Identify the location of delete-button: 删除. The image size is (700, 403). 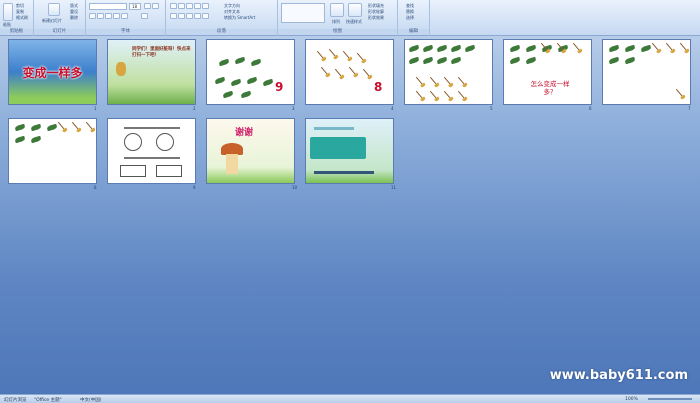
(74, 18).